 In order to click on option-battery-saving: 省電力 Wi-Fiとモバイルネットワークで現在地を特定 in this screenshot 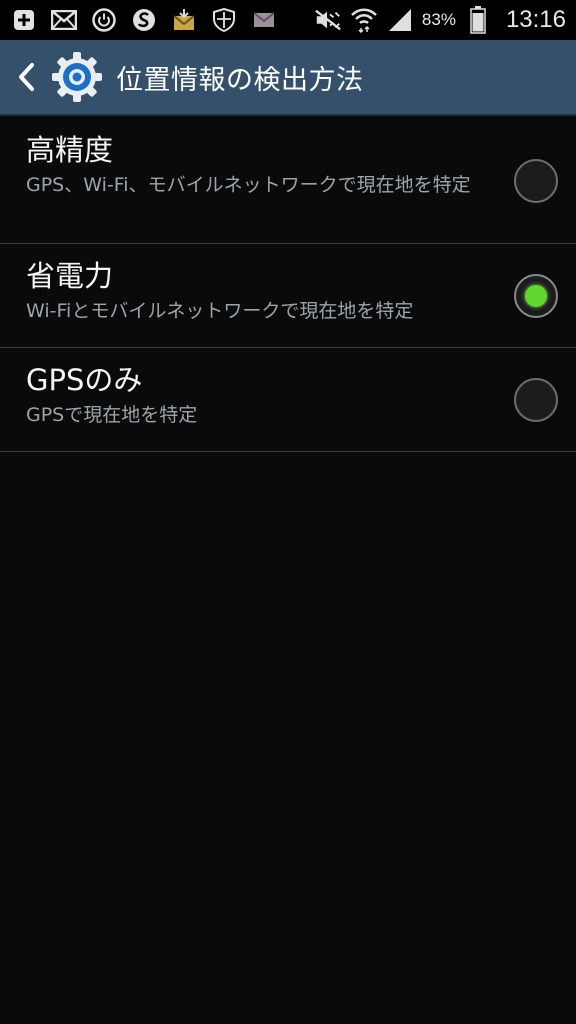, I will do `click(288, 296)`.